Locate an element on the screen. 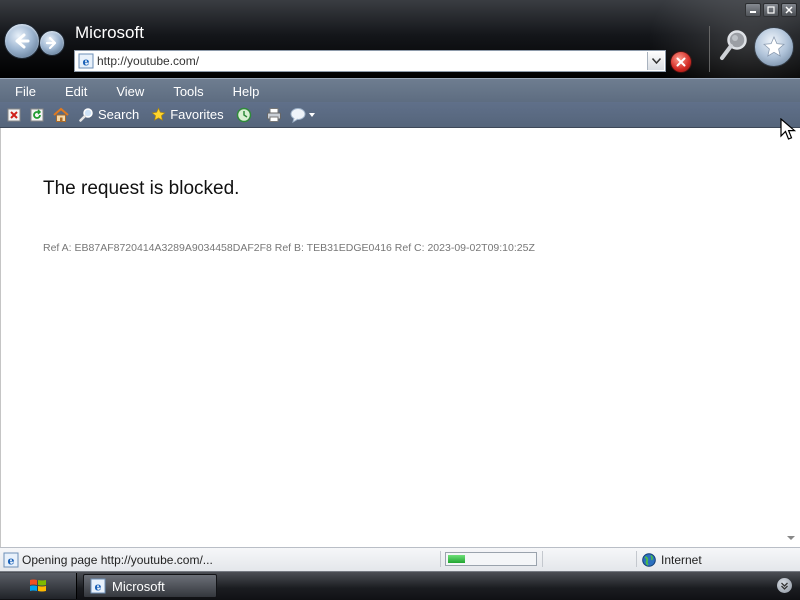  address-bar: e is located at coordinates (370, 61).